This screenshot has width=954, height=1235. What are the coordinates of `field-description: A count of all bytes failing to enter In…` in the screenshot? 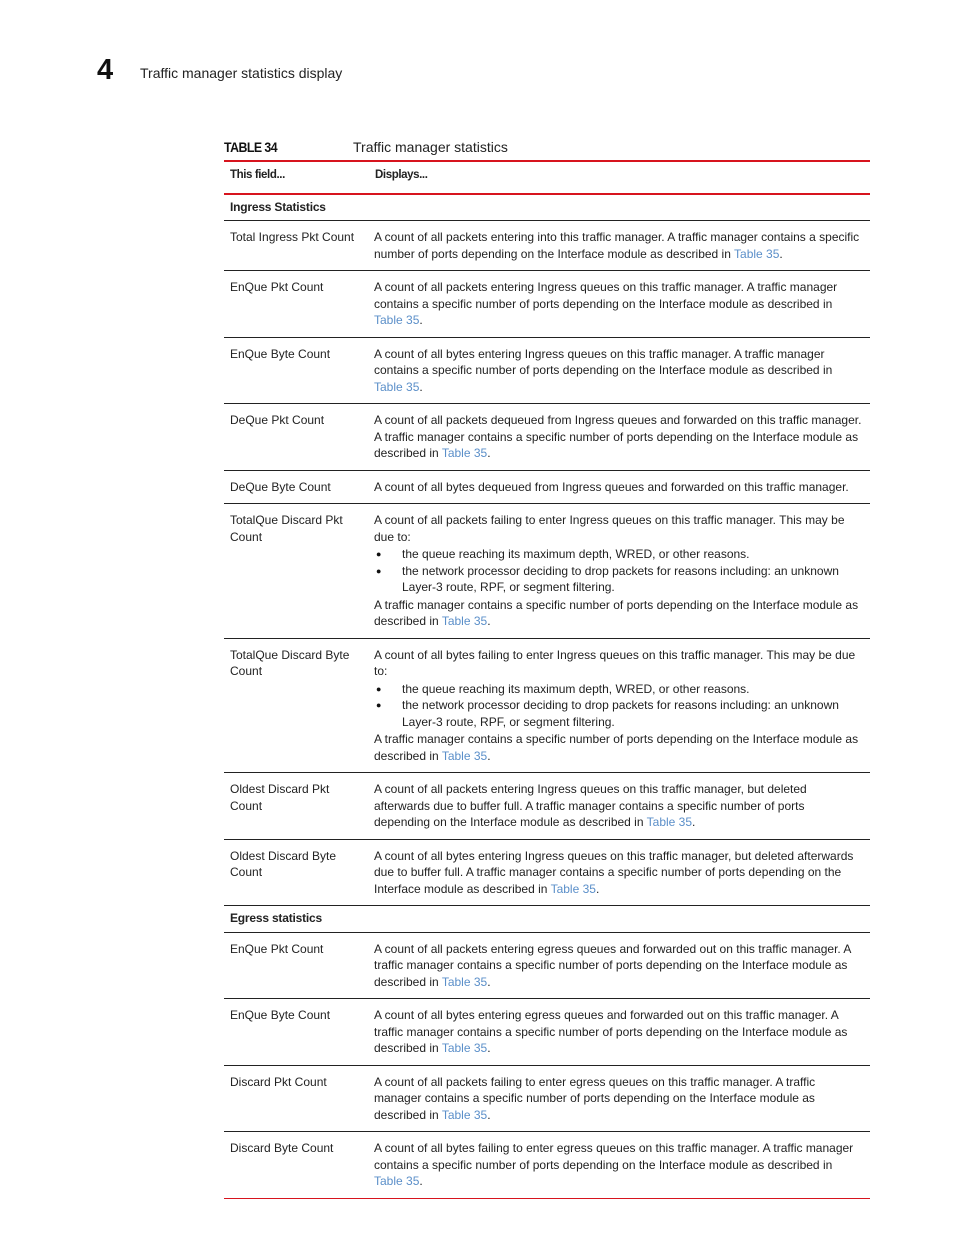 It's located at (619, 705).